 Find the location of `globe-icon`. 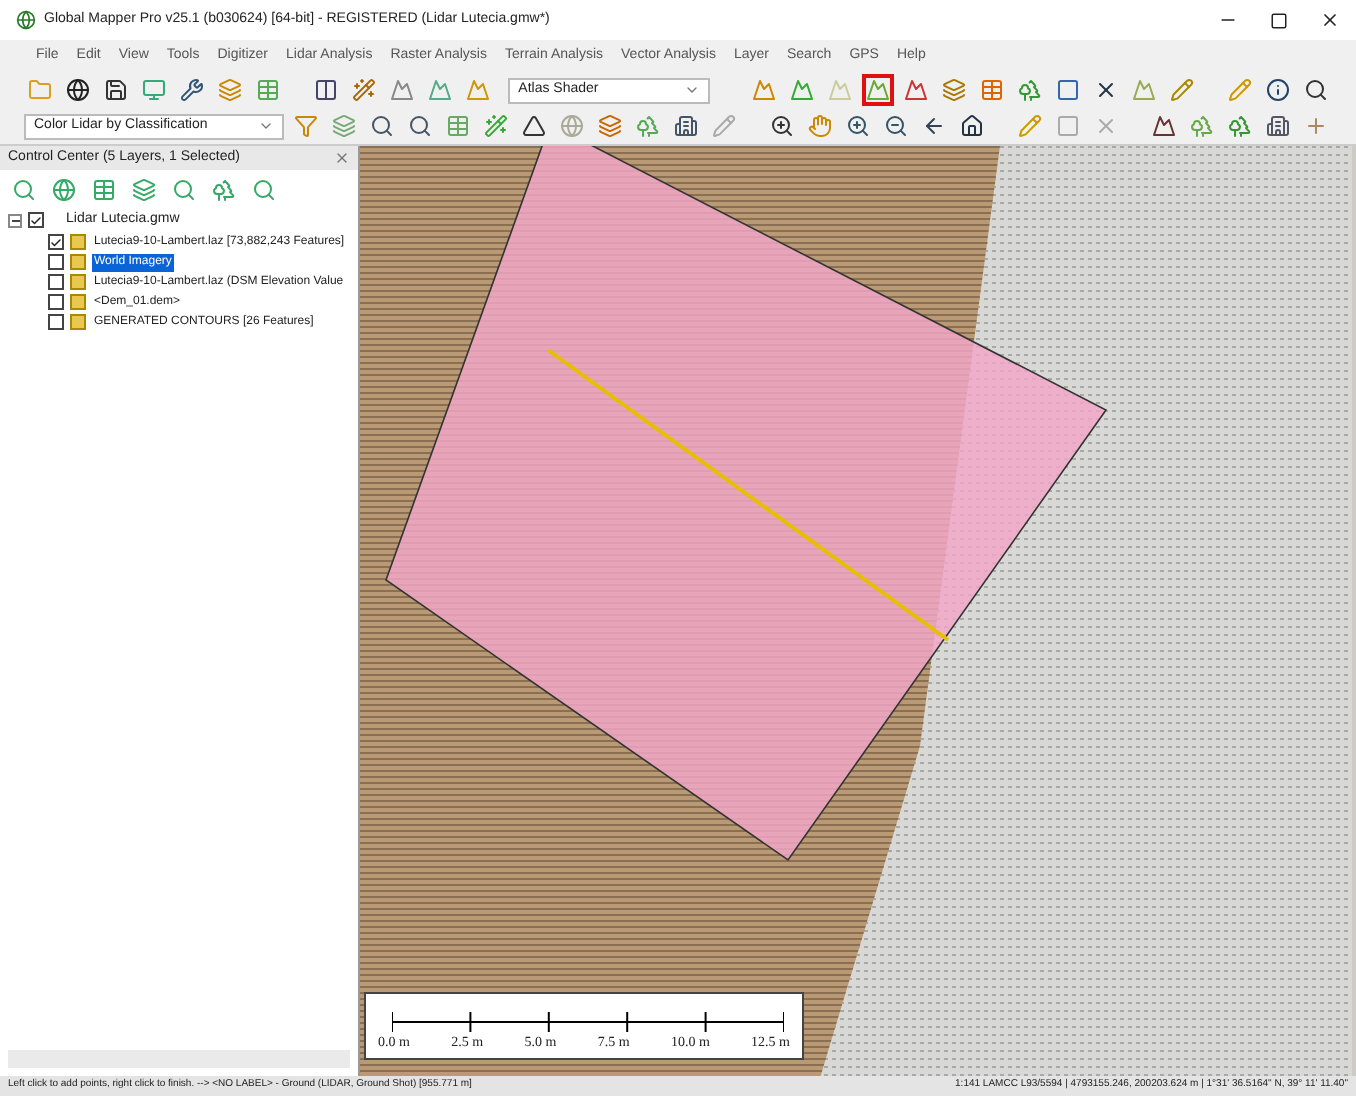

globe-icon is located at coordinates (78, 90).